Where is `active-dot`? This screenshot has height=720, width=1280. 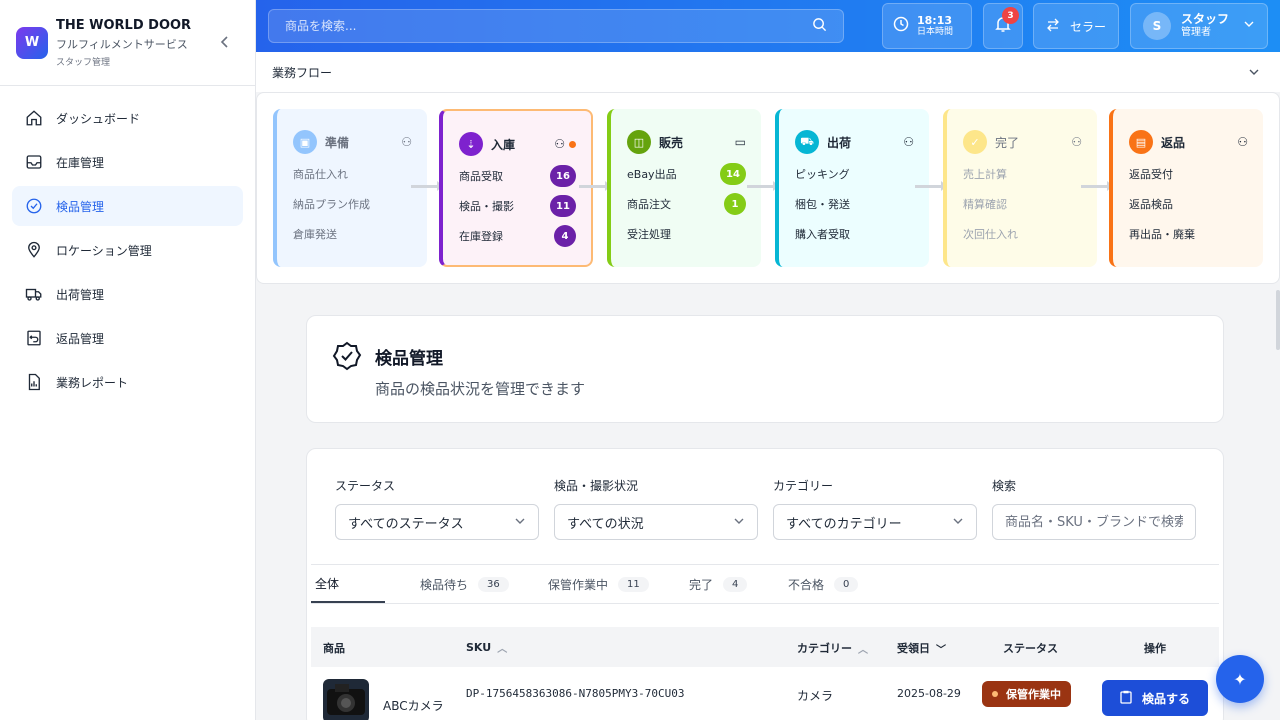 active-dot is located at coordinates (572, 144).